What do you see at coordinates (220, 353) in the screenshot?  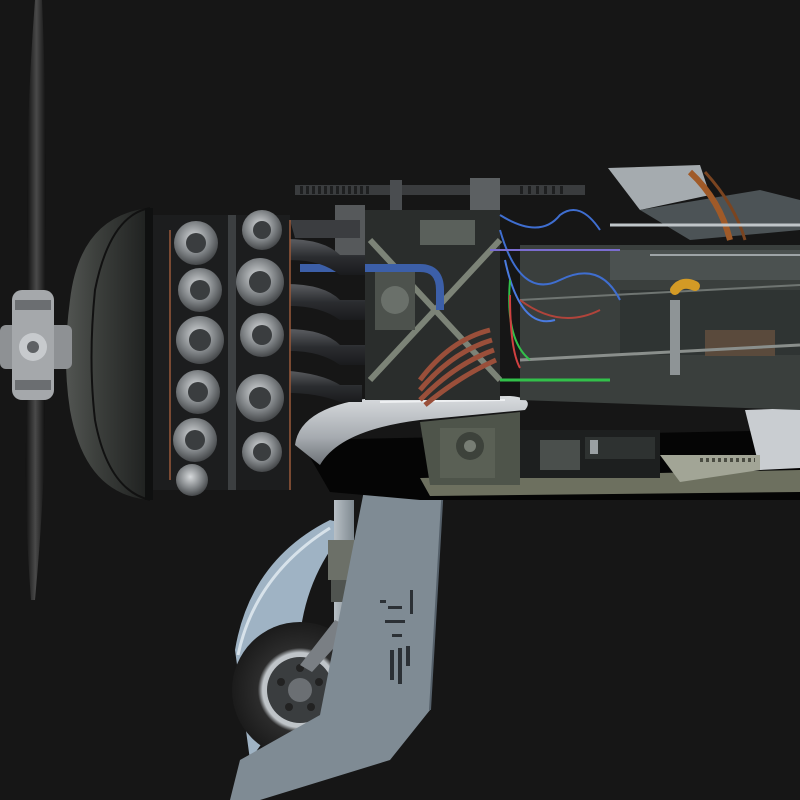 I see `radial-engine-cylinders-icon` at bounding box center [220, 353].